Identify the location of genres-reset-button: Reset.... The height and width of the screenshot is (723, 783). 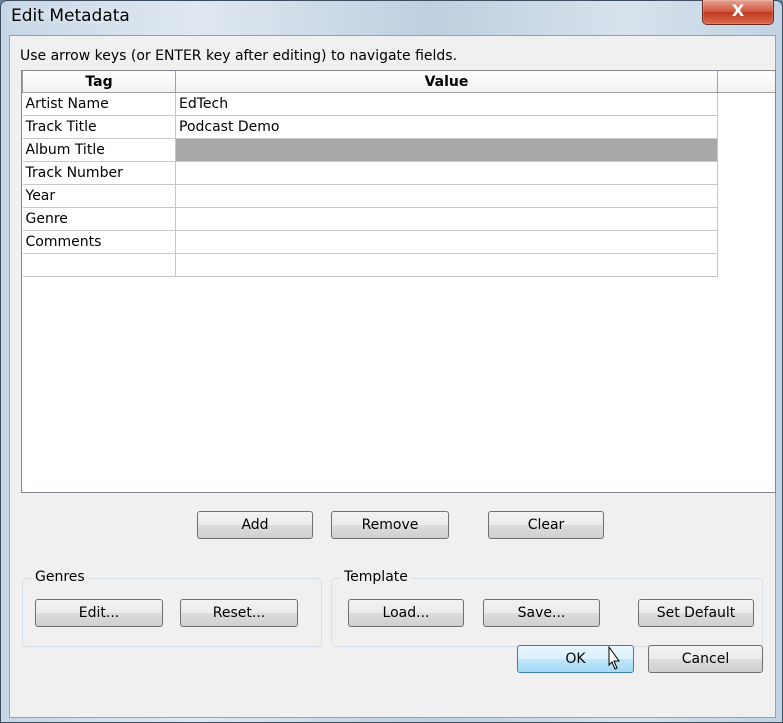
(239, 613).